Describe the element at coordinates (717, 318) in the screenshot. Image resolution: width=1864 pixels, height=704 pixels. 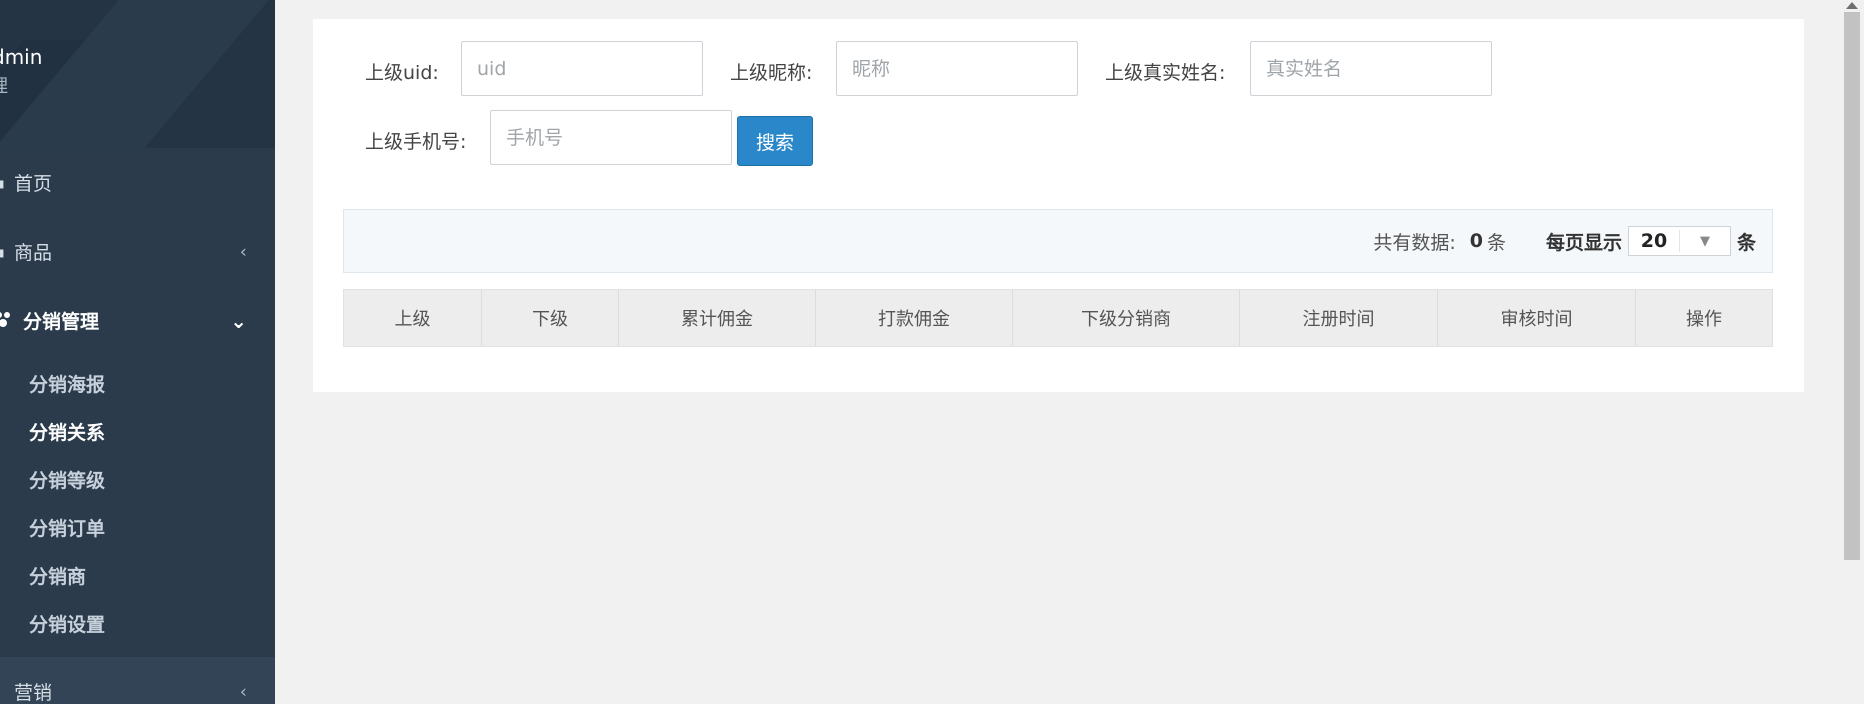
I see `column-header-total-commission: 累计佣金` at that location.